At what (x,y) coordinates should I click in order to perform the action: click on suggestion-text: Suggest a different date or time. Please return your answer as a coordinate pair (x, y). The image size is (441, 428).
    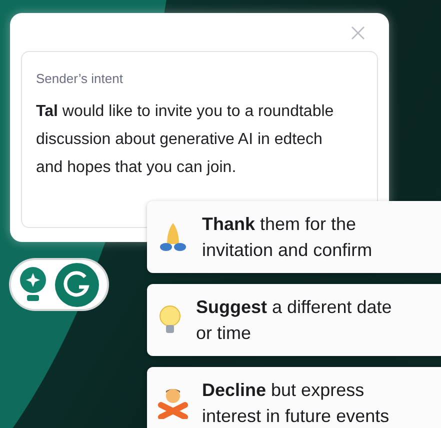
    Looking at the image, I should click on (294, 320).